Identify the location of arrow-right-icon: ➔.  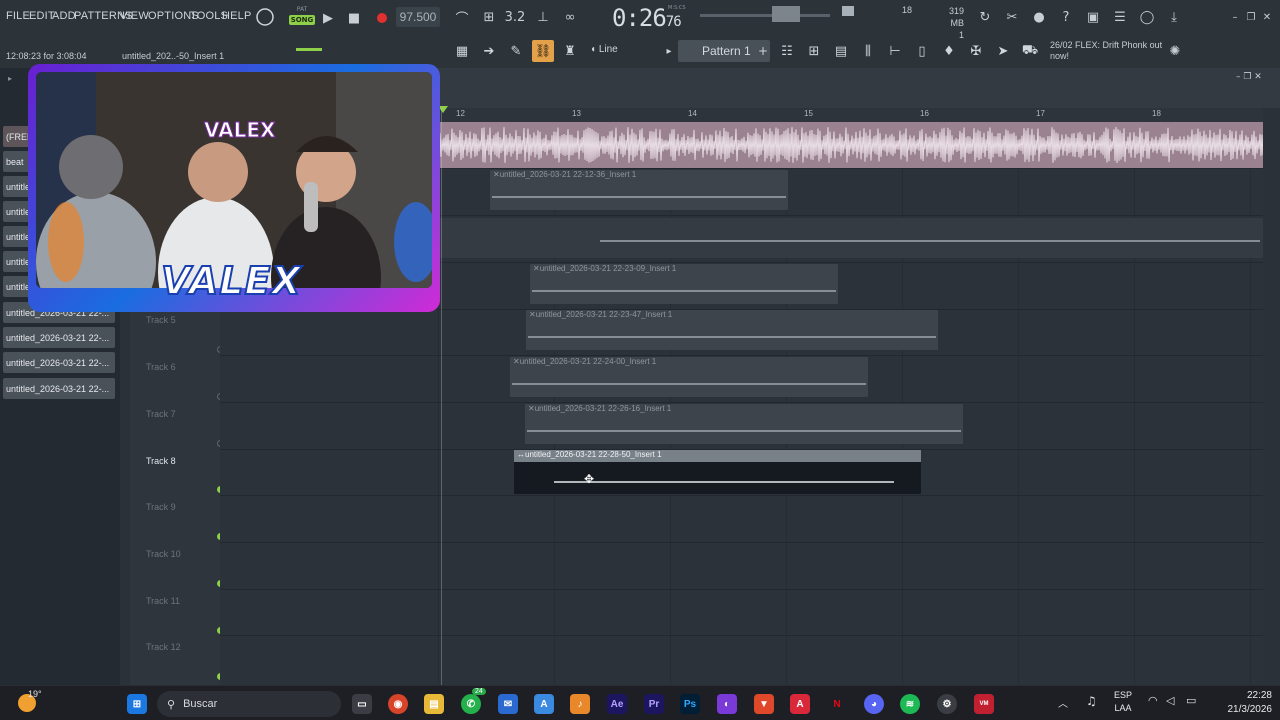
(489, 51).